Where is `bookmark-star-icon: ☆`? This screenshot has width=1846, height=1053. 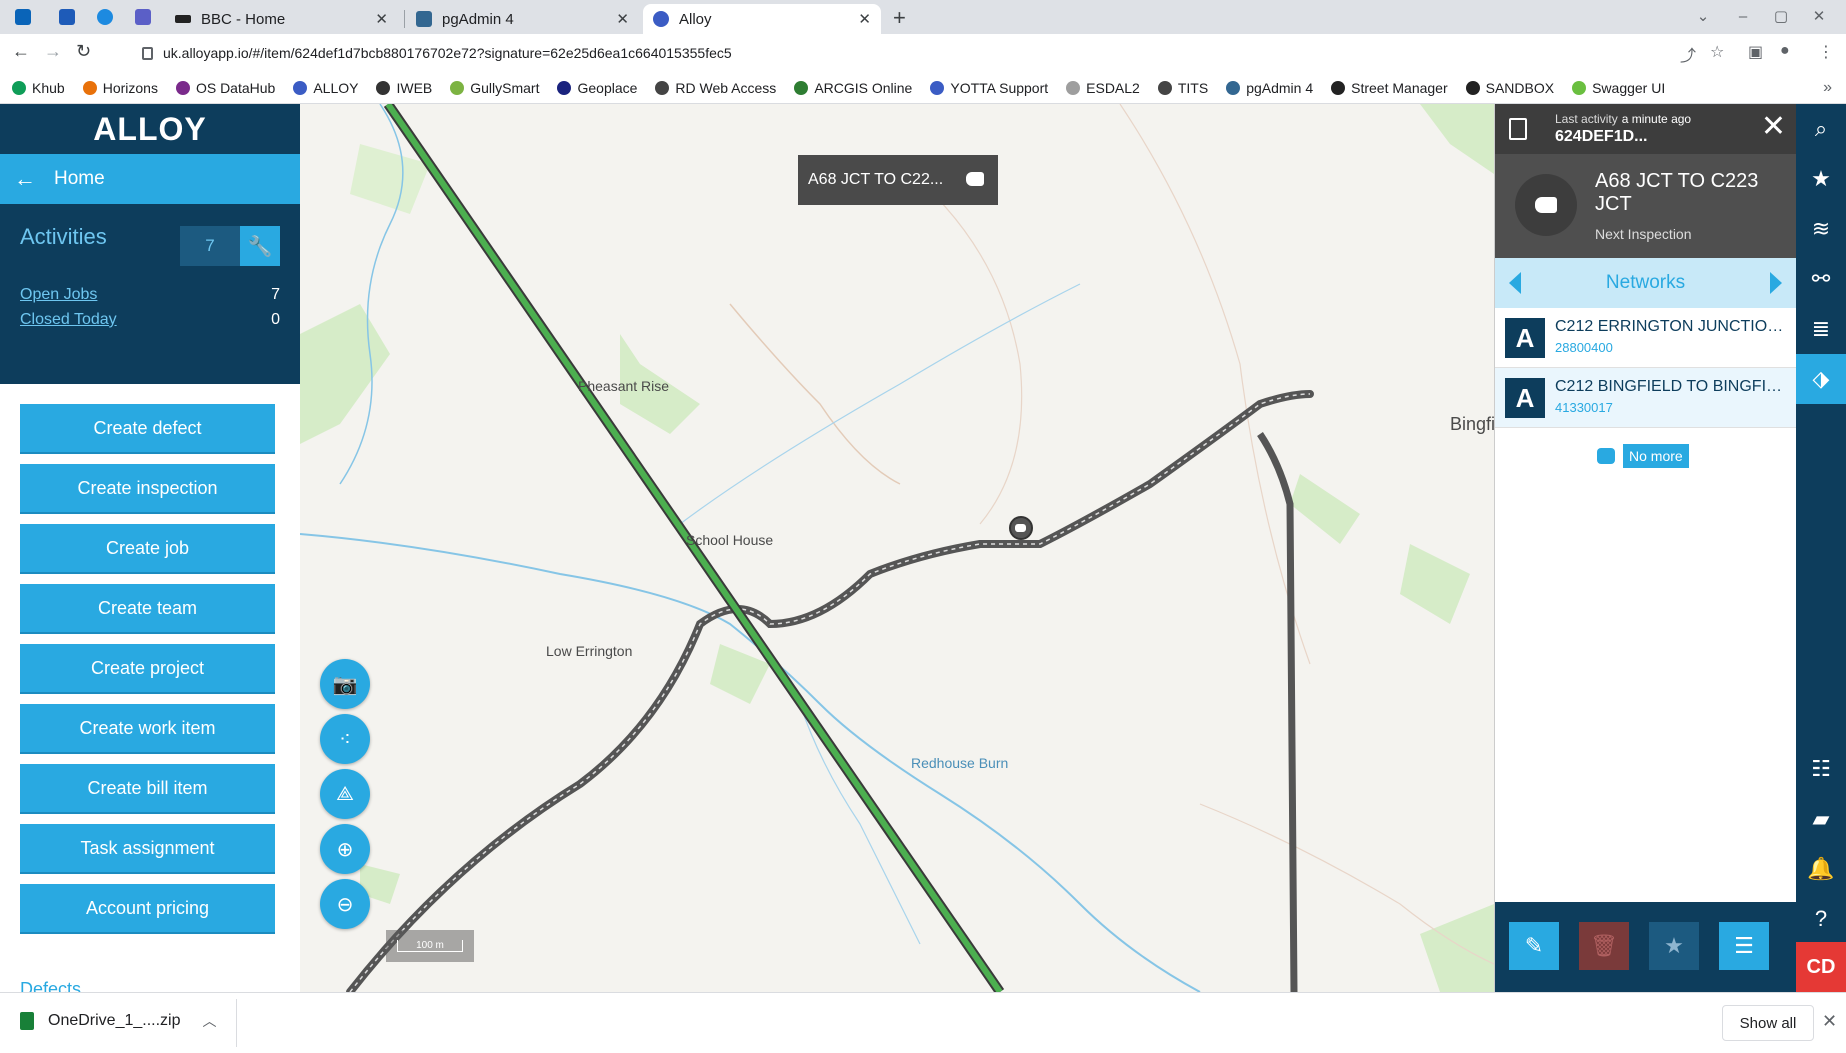 bookmark-star-icon: ☆ is located at coordinates (1717, 52).